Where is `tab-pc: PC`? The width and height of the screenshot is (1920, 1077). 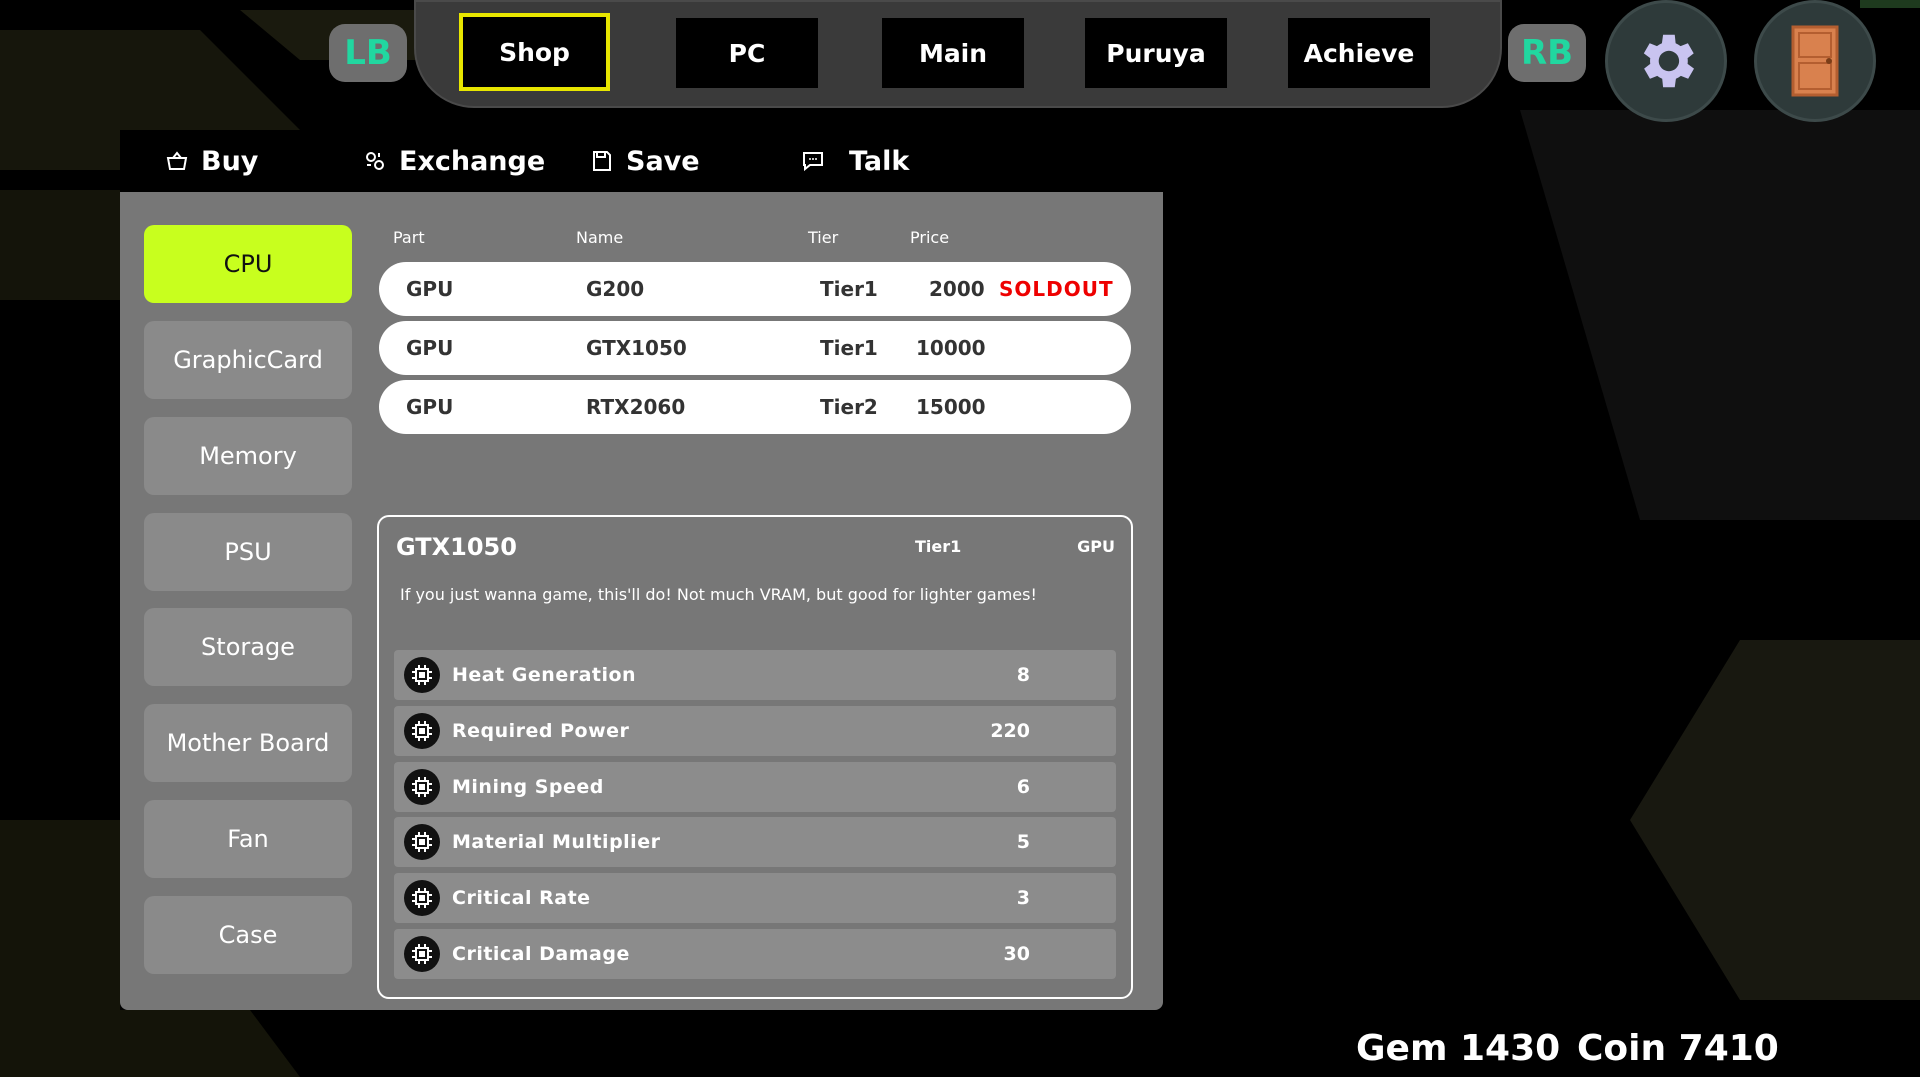
tab-pc: PC is located at coordinates (747, 53).